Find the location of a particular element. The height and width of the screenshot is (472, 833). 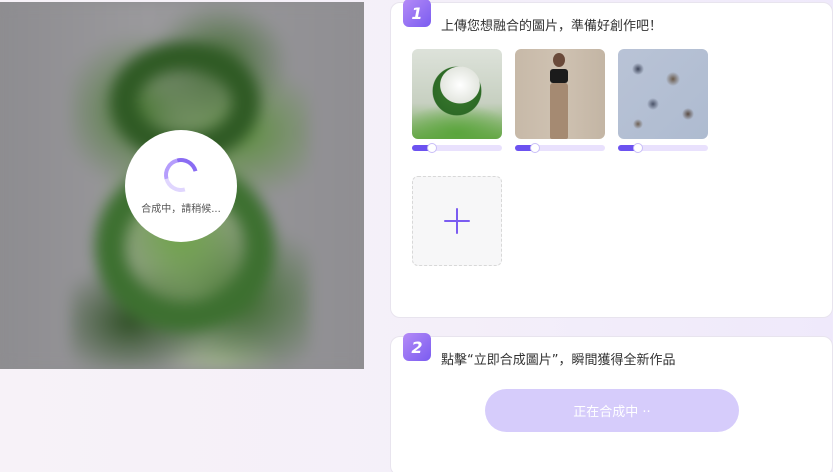

add-image-button is located at coordinates (457, 221).